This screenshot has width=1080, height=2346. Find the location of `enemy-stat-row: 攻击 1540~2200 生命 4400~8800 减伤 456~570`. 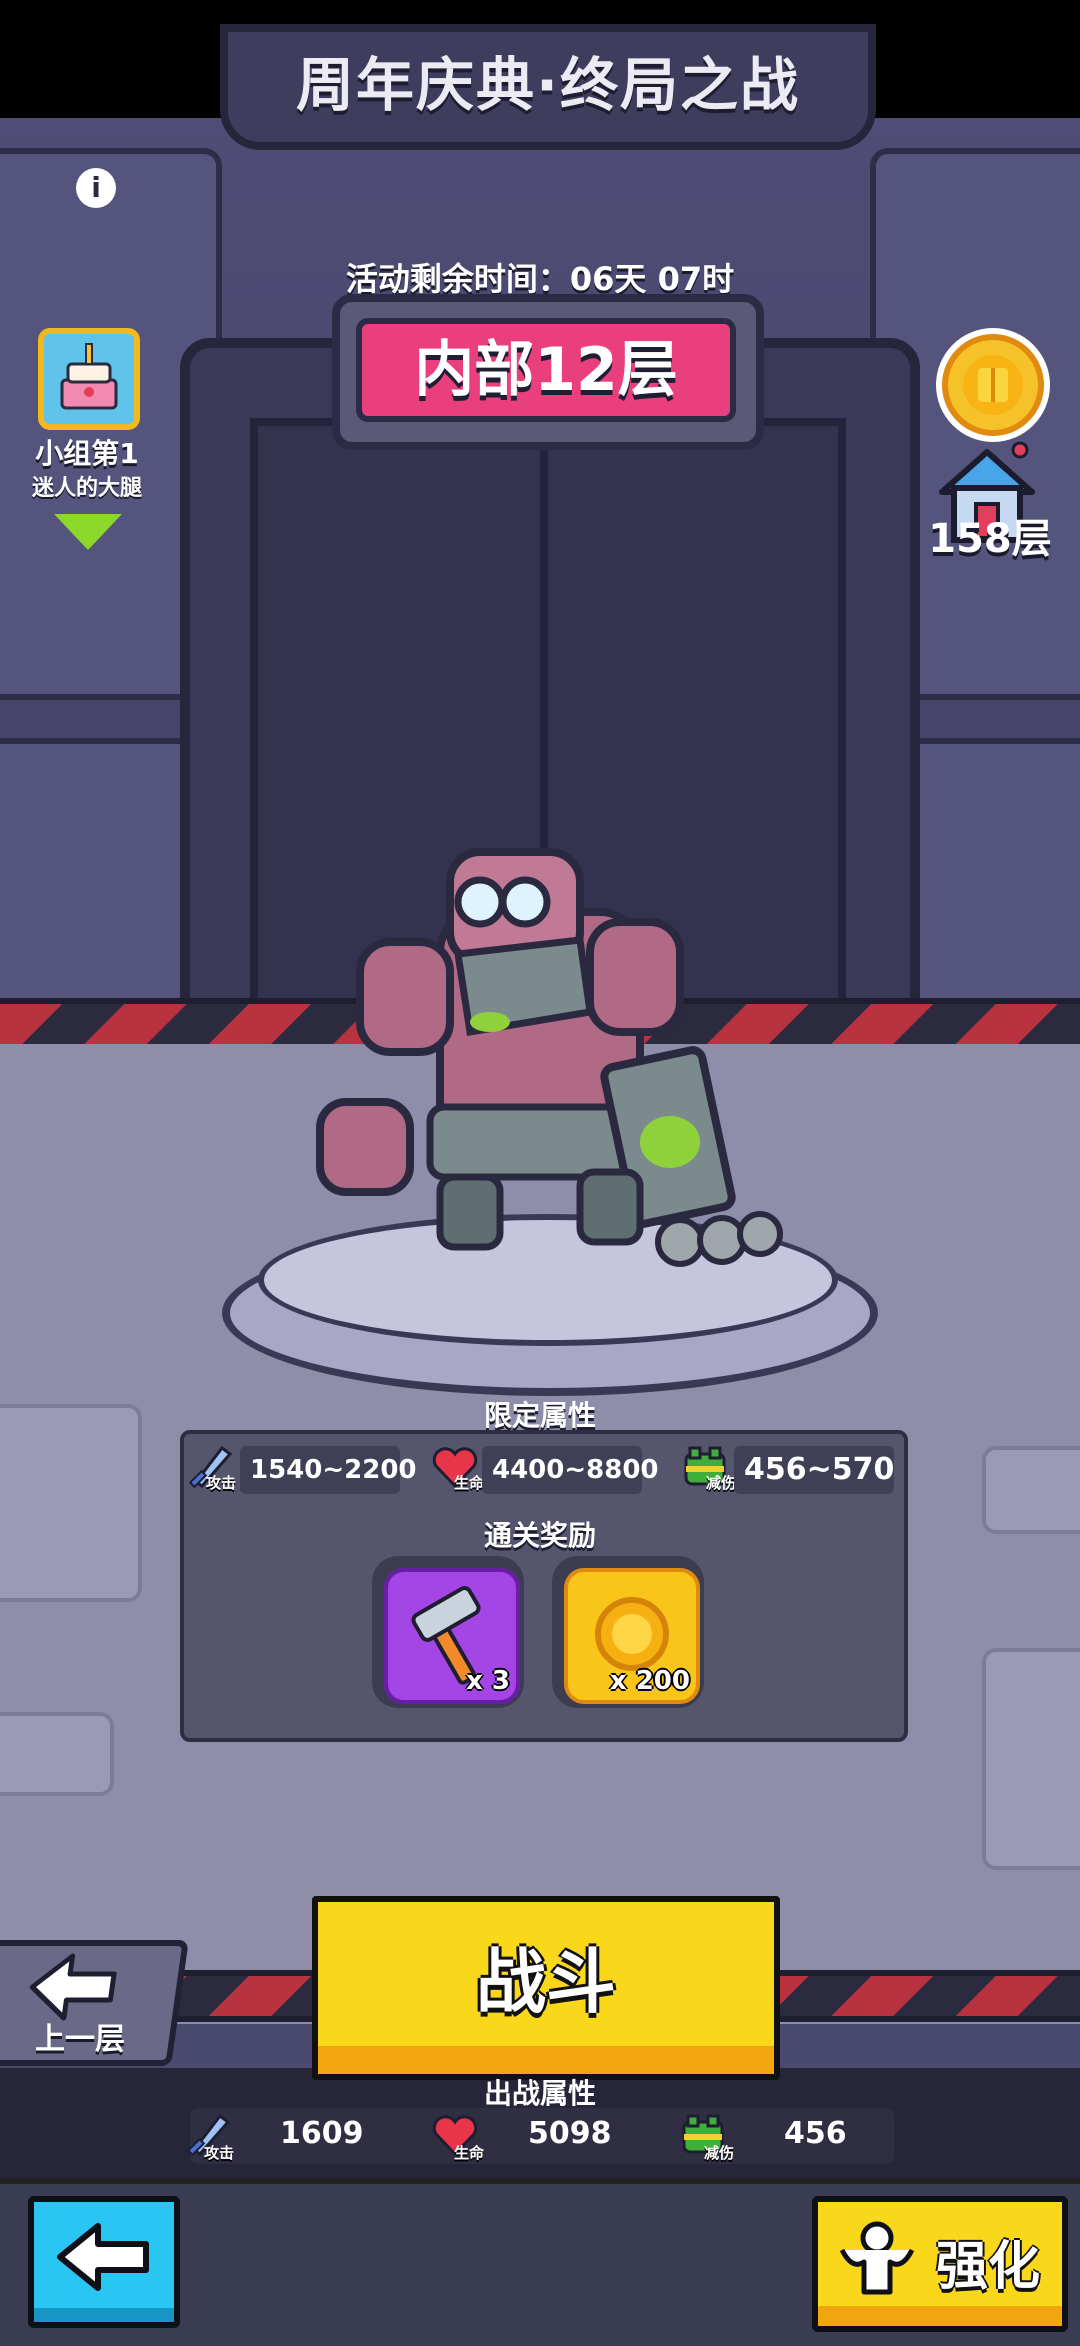

enemy-stat-row: 攻击 1540~2200 生命 4400~8800 减伤 456~570 is located at coordinates (541, 1470).